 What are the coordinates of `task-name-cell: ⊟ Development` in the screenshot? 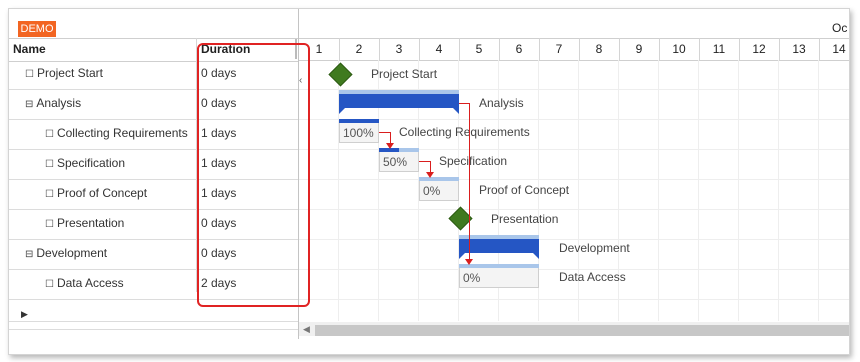 It's located at (66, 253).